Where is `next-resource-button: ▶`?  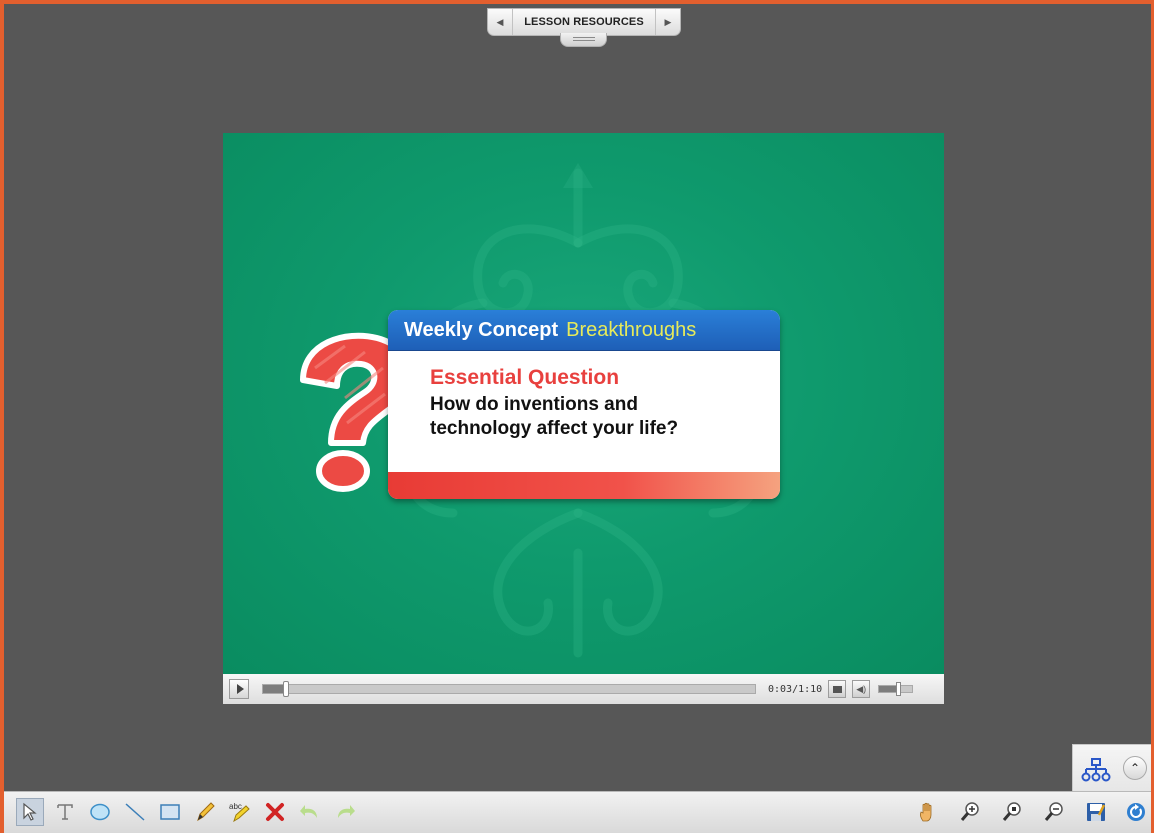
next-resource-button: ▶ is located at coordinates (667, 22).